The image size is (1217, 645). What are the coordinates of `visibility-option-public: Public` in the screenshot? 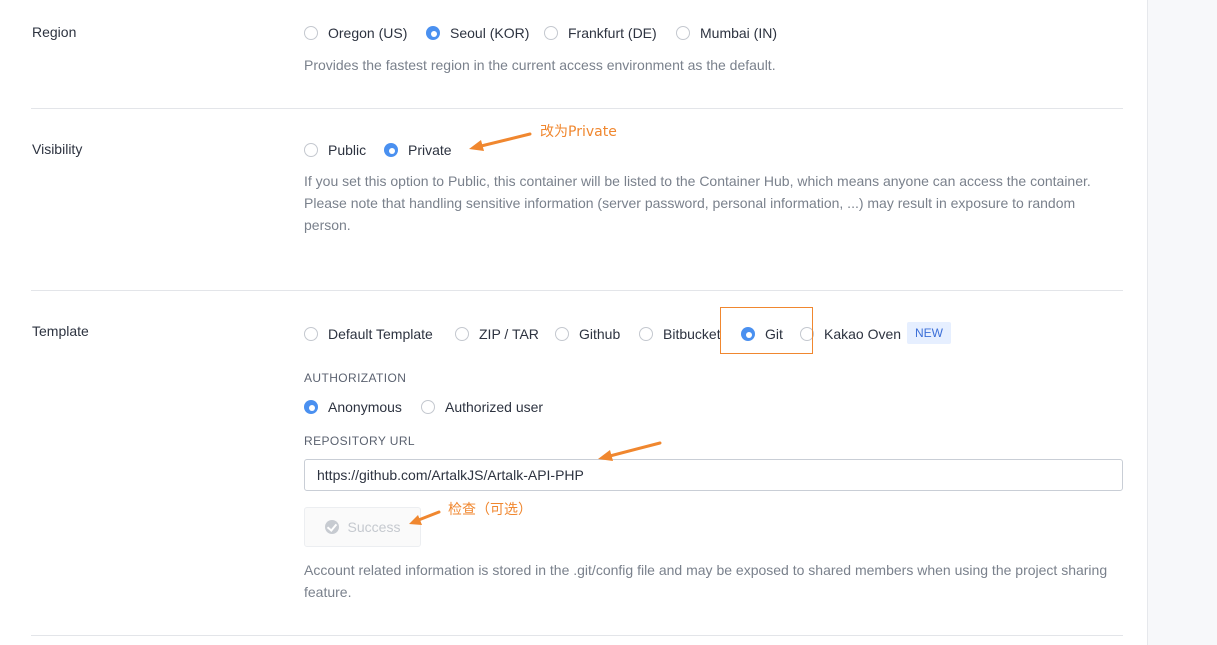 It's located at (335, 150).